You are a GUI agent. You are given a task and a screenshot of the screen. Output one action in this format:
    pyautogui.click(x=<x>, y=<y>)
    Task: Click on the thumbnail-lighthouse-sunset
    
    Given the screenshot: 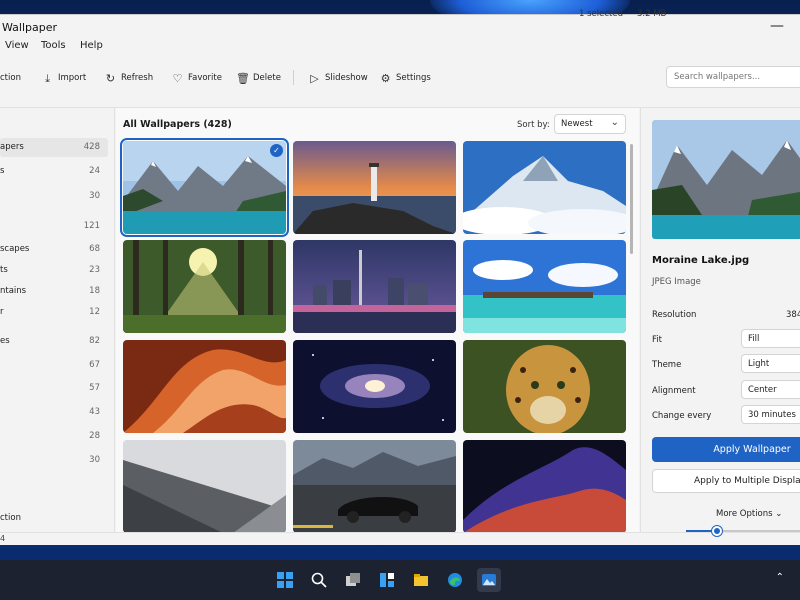 What is the action you would take?
    pyautogui.click(x=374, y=187)
    